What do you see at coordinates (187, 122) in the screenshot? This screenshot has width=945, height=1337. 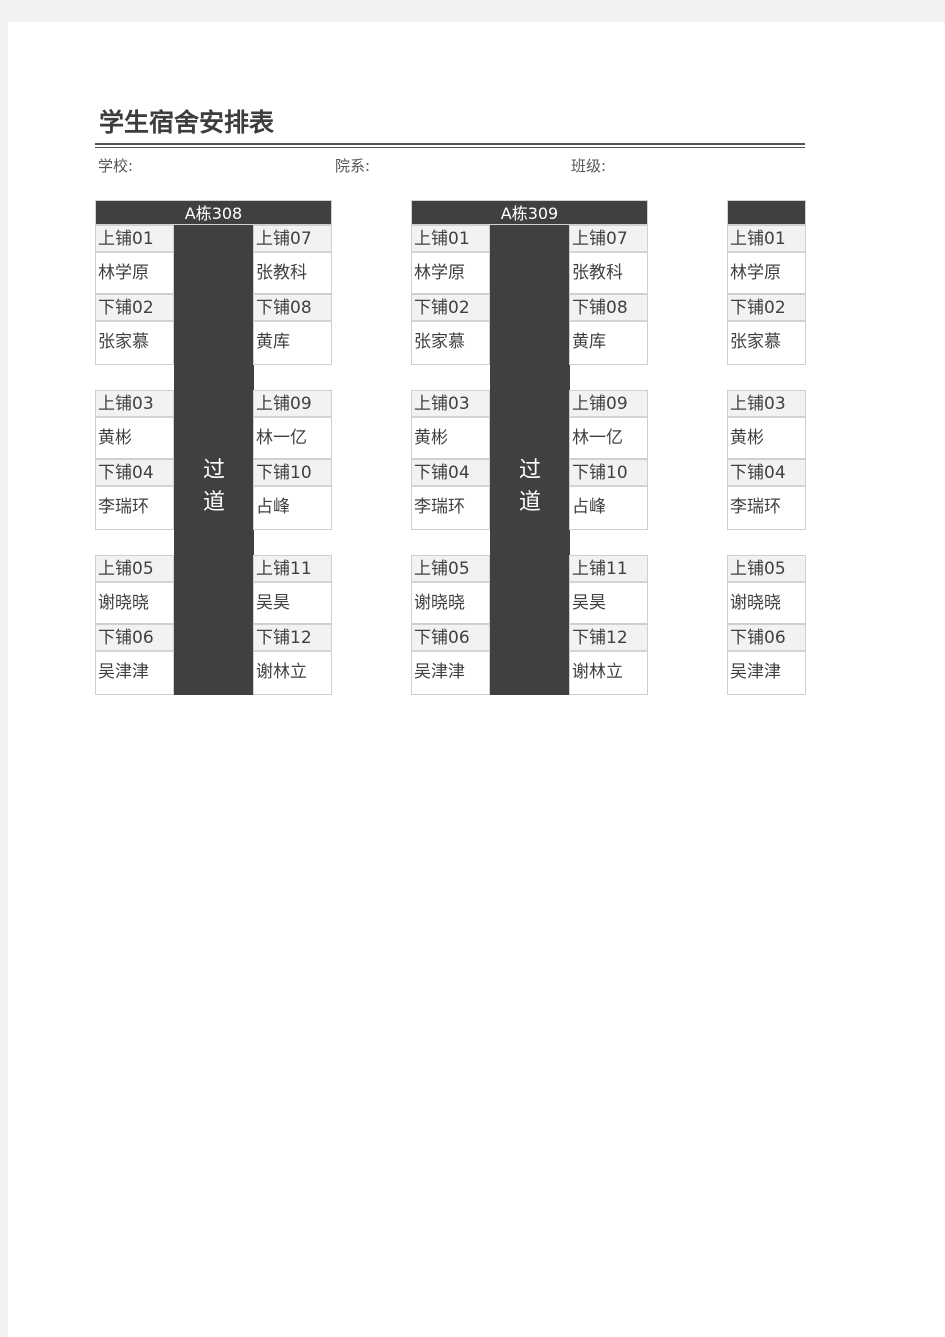 I see `page-title: 学生宿舍安排表` at bounding box center [187, 122].